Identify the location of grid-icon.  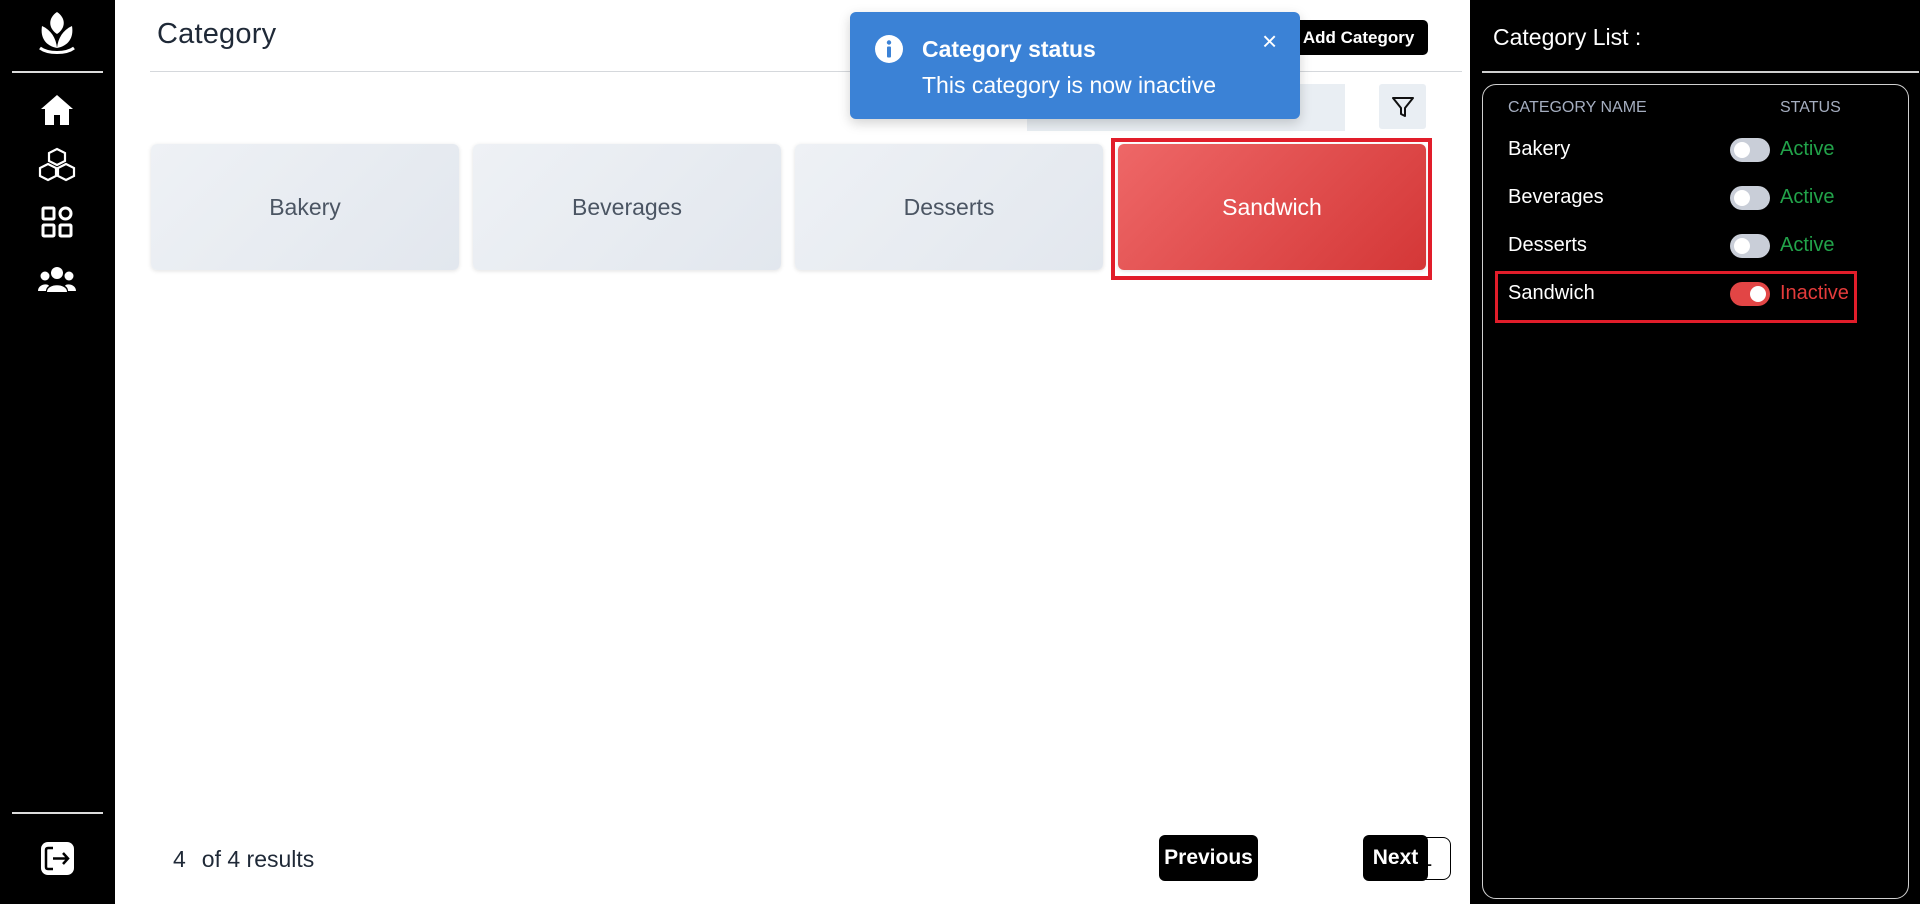
(57, 222).